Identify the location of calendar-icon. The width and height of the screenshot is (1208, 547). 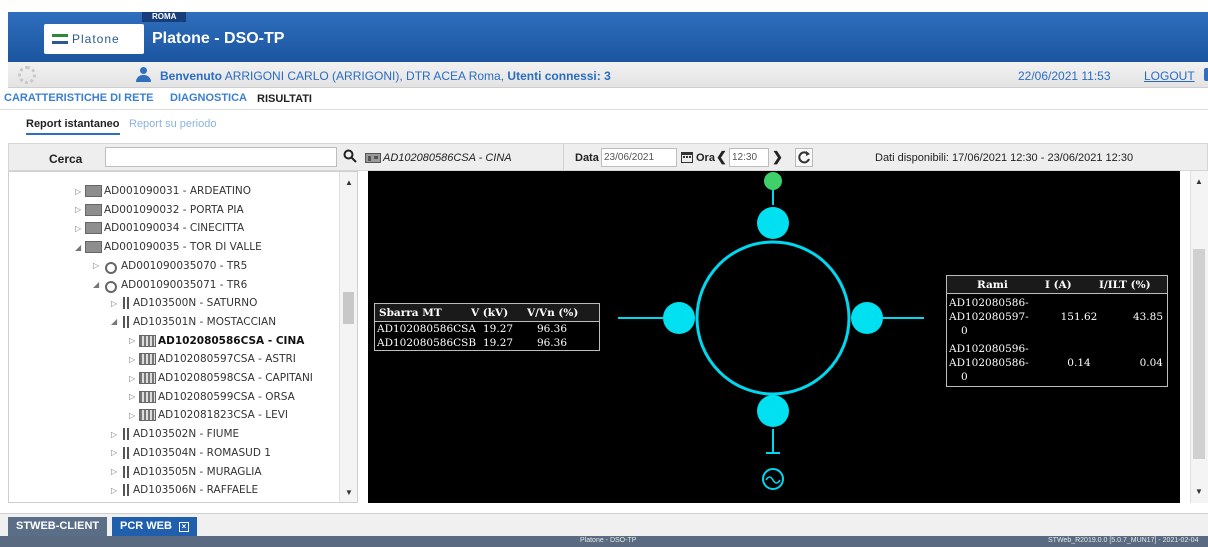
(687, 157).